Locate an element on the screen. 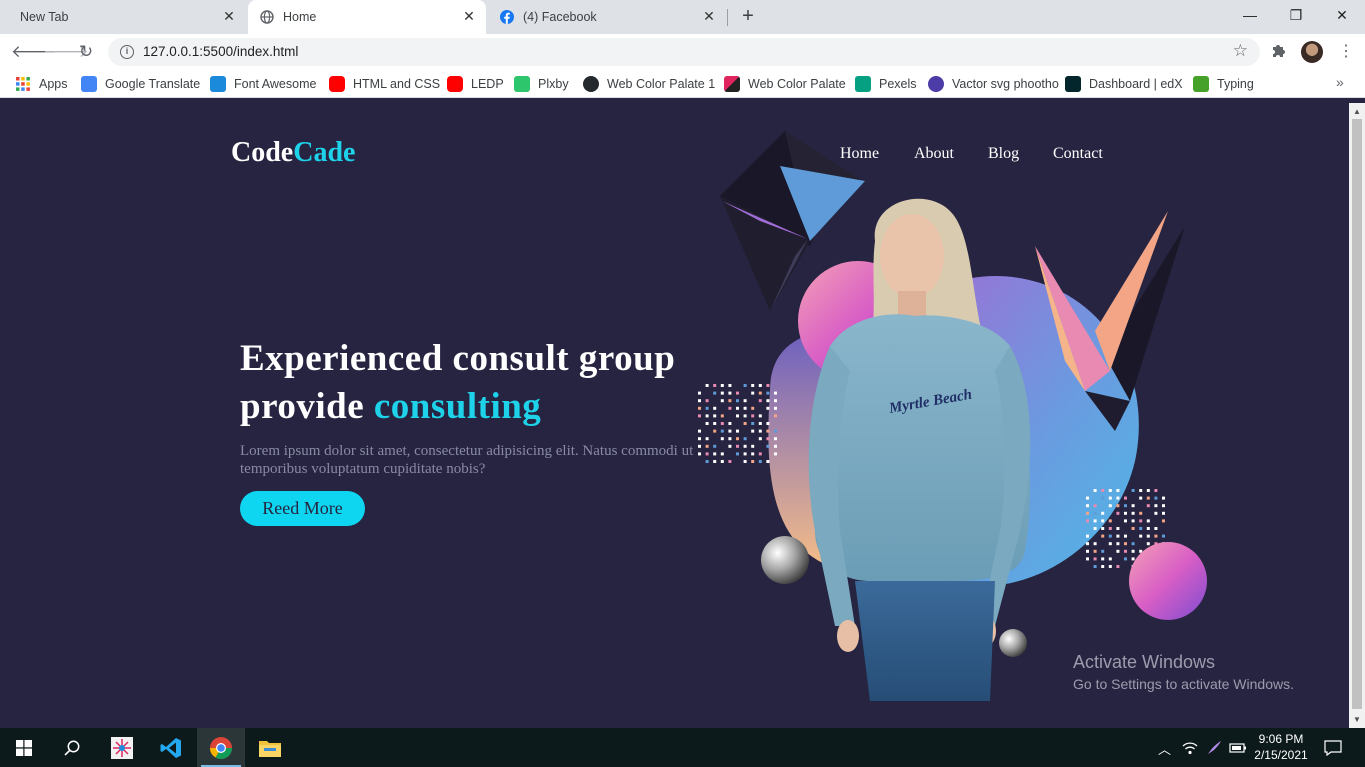 The width and height of the screenshot is (1365, 767). page-scrollbar: ▲ ▼ is located at coordinates (1357, 415).